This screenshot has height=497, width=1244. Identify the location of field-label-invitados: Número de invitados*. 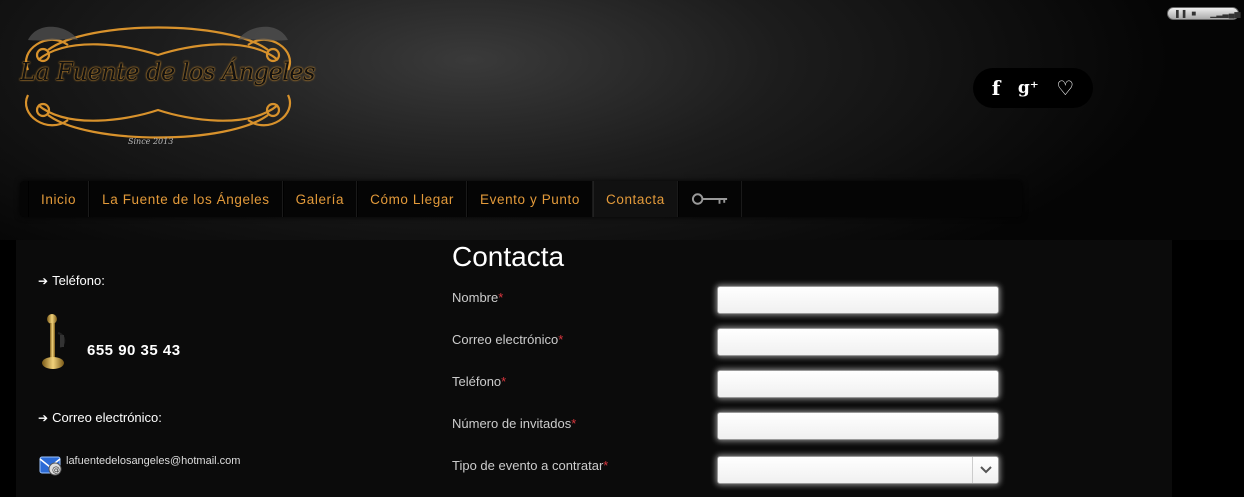
(514, 423).